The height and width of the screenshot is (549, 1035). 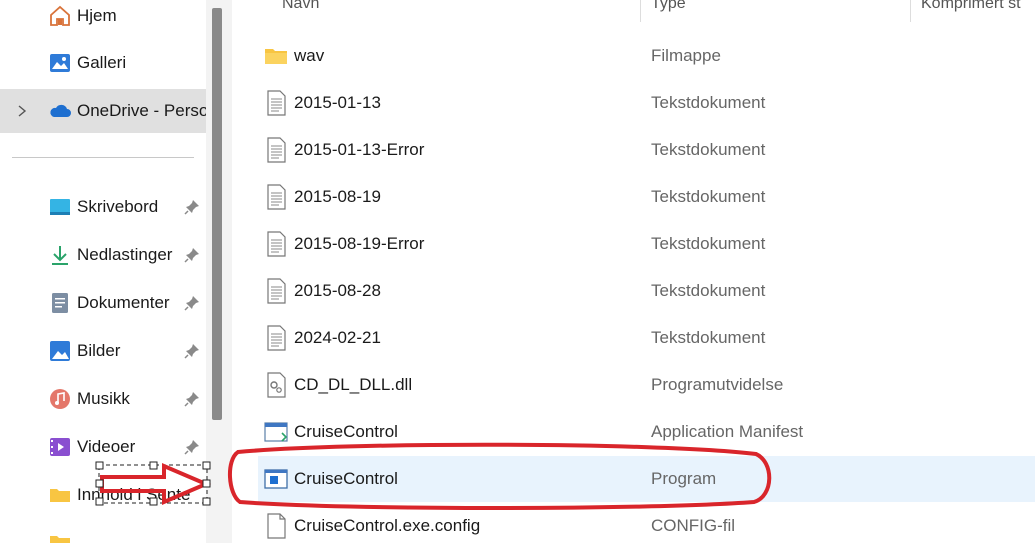 What do you see at coordinates (309, 55) in the screenshot?
I see `file-name: wav` at bounding box center [309, 55].